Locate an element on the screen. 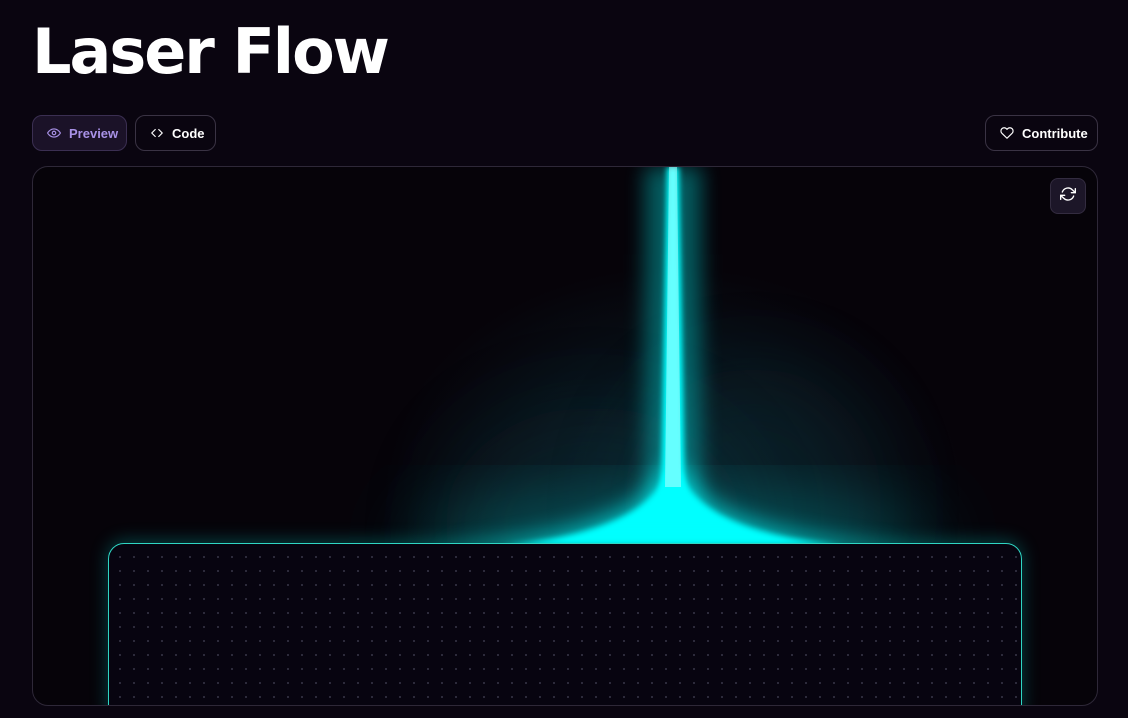 This screenshot has width=1128, height=718. refresh-icon is located at coordinates (1068, 196).